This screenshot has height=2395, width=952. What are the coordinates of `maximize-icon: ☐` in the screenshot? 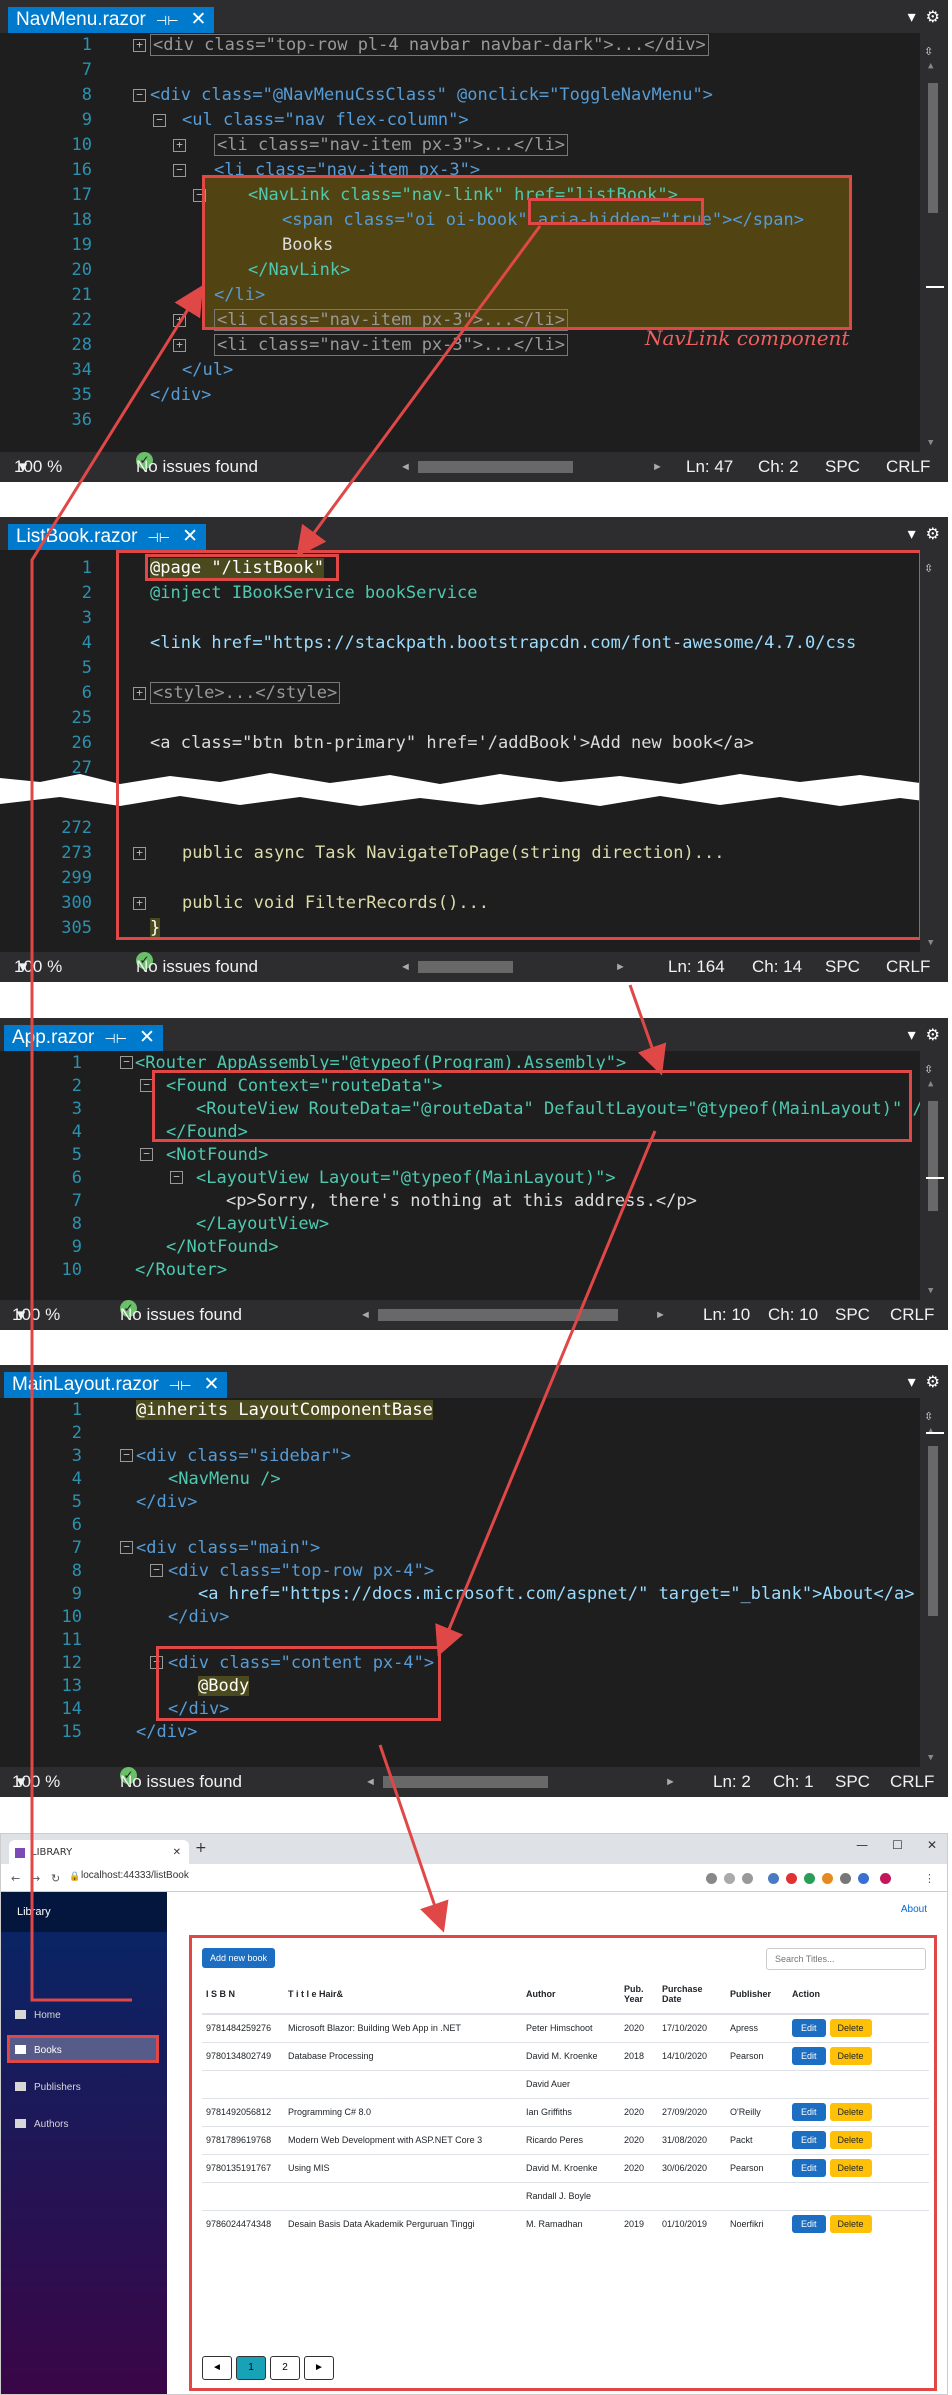 It's located at (897, 1845).